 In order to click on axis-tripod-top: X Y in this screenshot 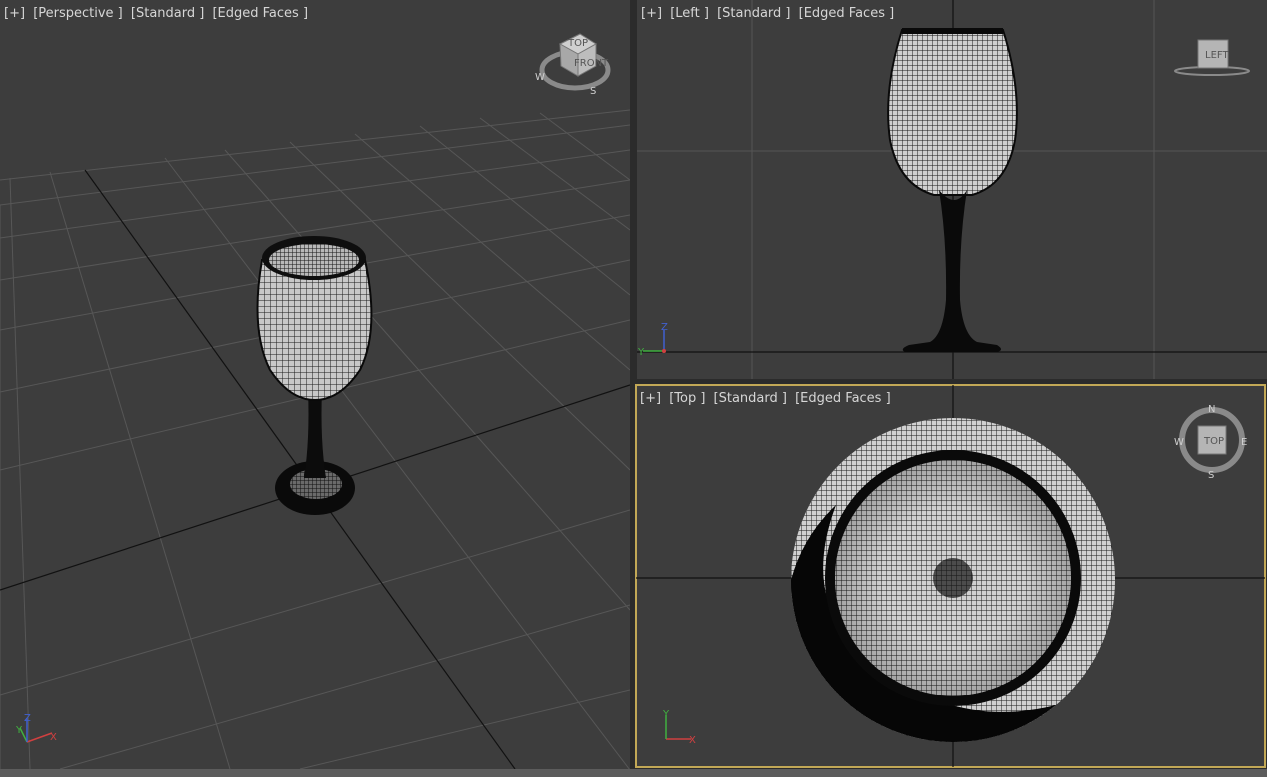, I will do `click(679, 727)`.